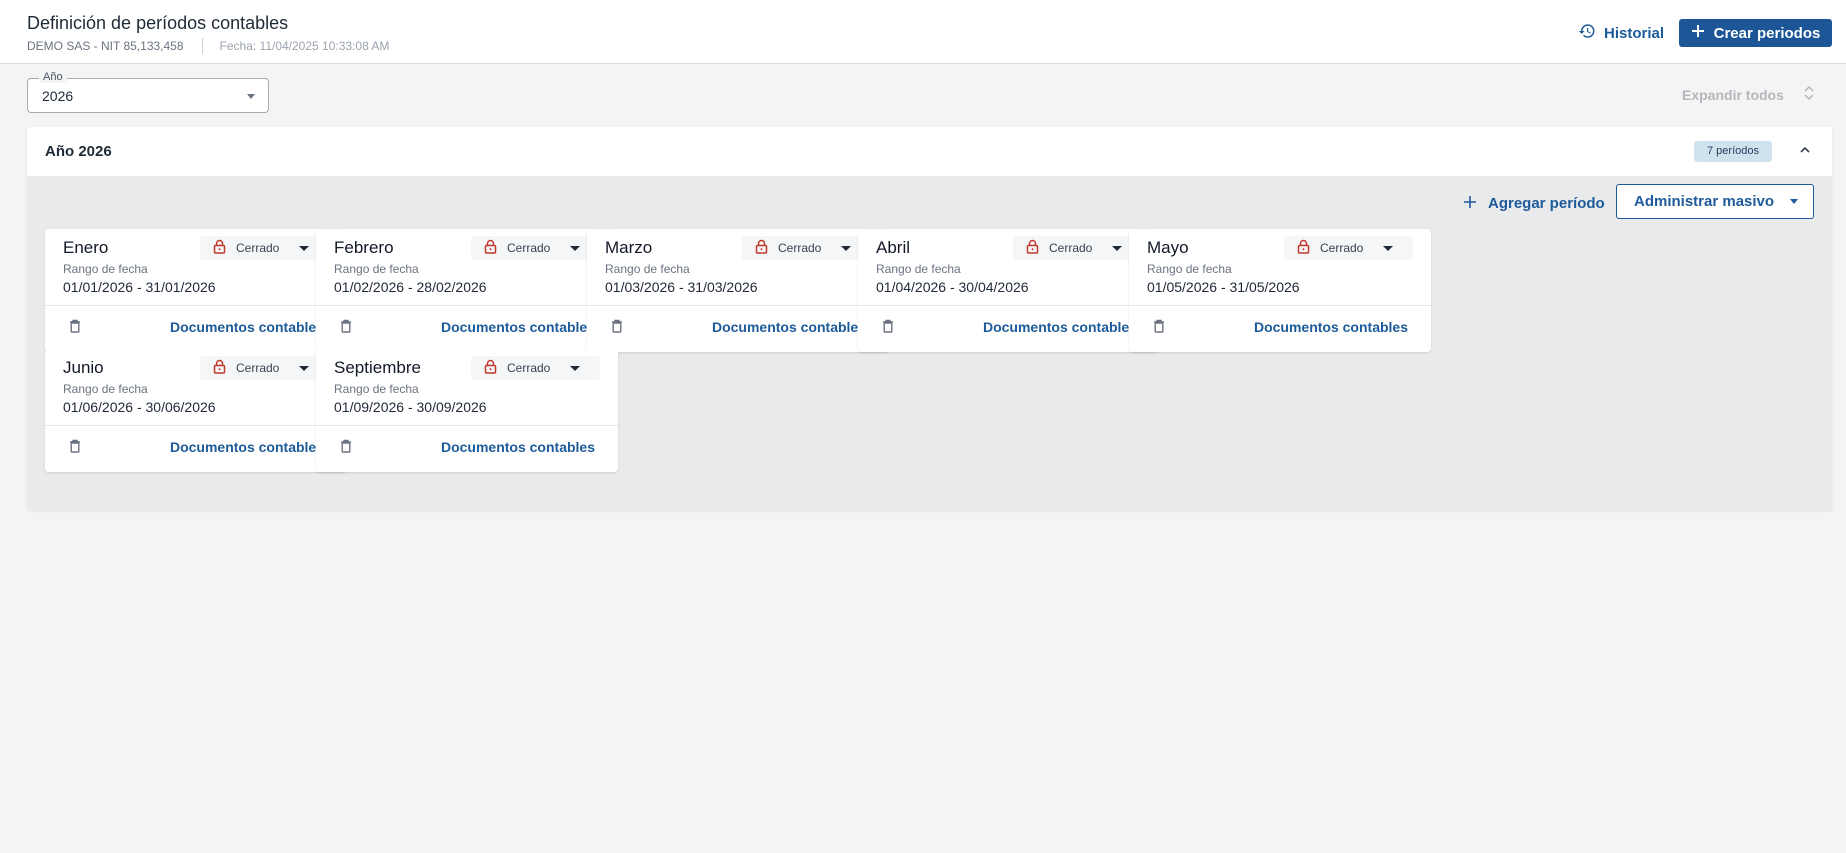 This screenshot has height=853, width=1846. What do you see at coordinates (1733, 94) in the screenshot?
I see `expand-all-label: Expandir todos` at bounding box center [1733, 94].